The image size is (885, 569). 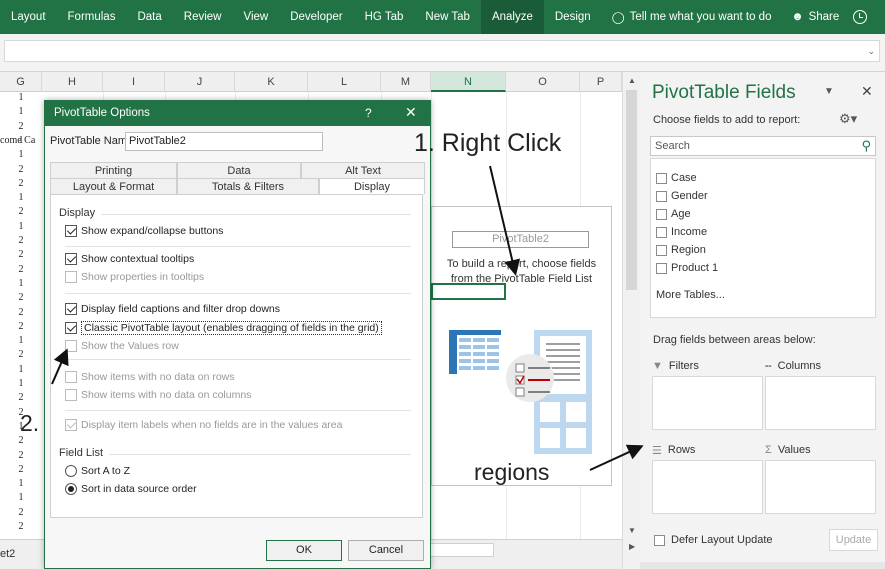 What do you see at coordinates (820, 487) in the screenshot?
I see `values-drop-zone` at bounding box center [820, 487].